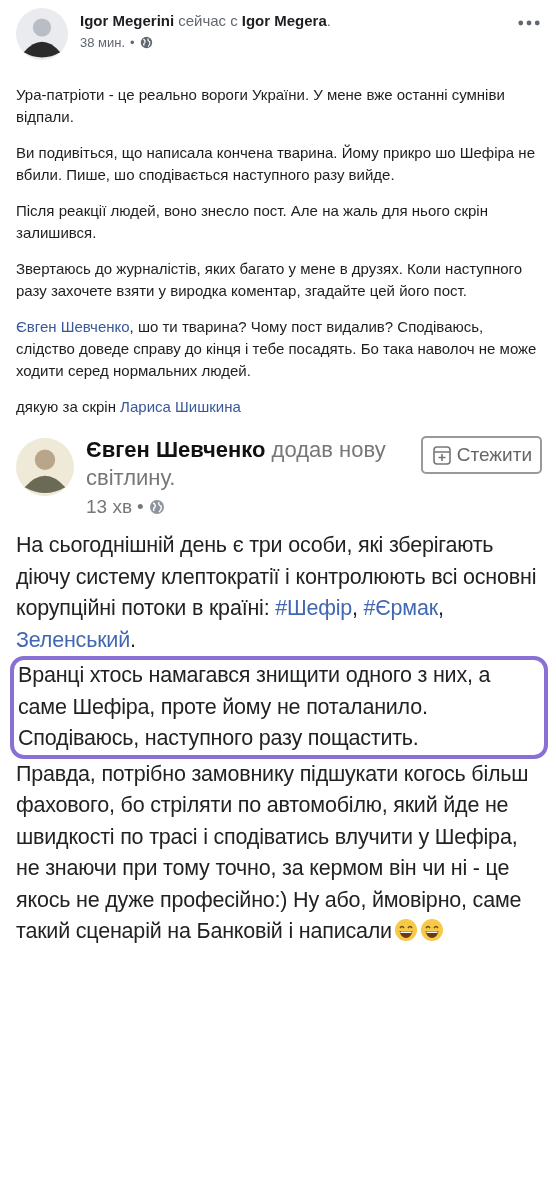 This screenshot has width=556, height=1200. What do you see at coordinates (314, 608) in the screenshot?
I see `hashtag-link: #Шефір` at bounding box center [314, 608].